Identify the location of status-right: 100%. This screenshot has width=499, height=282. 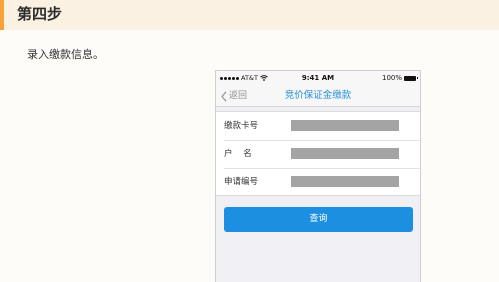
(399, 78).